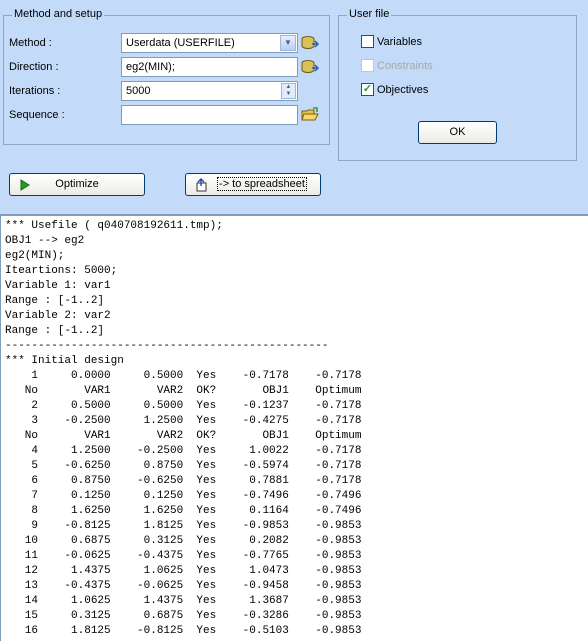  I want to click on sequence-input, so click(209, 115).